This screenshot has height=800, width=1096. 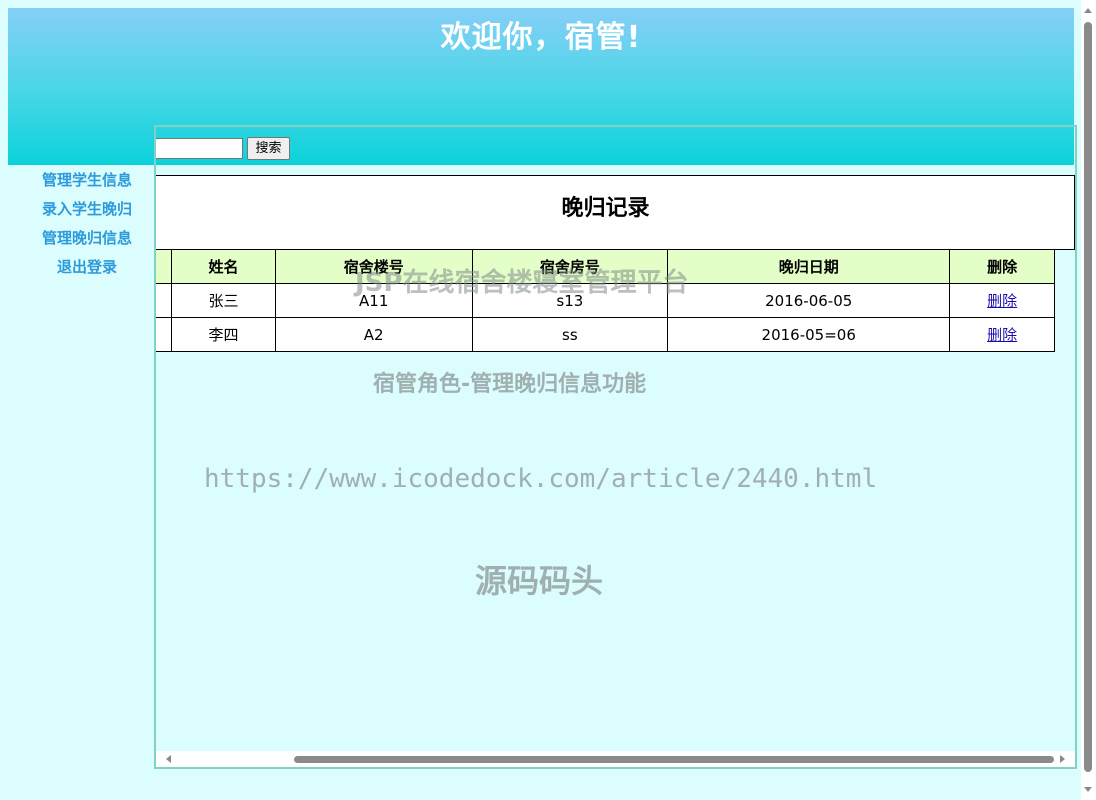 I want to click on column-header-id, so click(x=164, y=266).